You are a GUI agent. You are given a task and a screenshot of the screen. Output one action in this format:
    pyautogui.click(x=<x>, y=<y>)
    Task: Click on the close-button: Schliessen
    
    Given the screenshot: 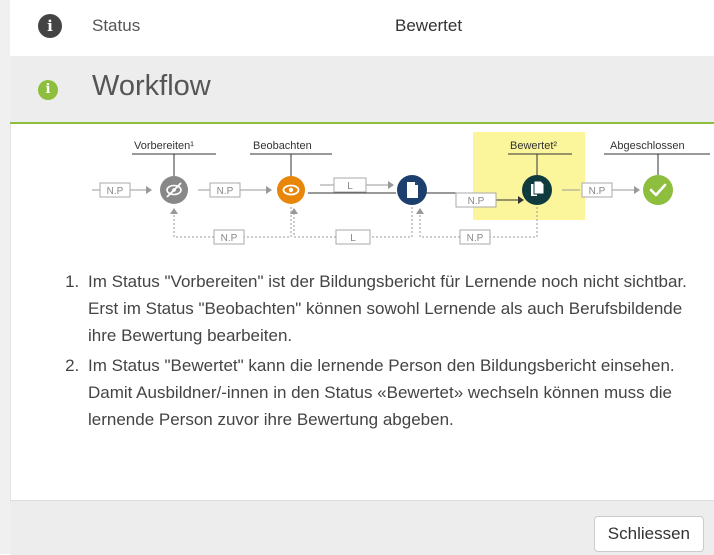 What is the action you would take?
    pyautogui.click(x=648, y=534)
    